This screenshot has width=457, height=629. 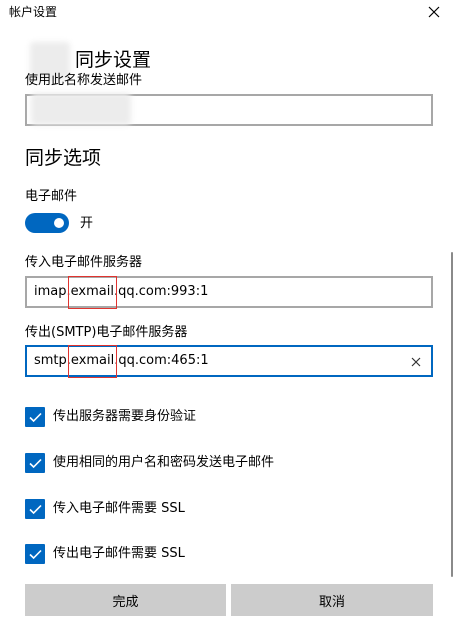 I want to click on cancel-button: 取消, so click(x=332, y=600).